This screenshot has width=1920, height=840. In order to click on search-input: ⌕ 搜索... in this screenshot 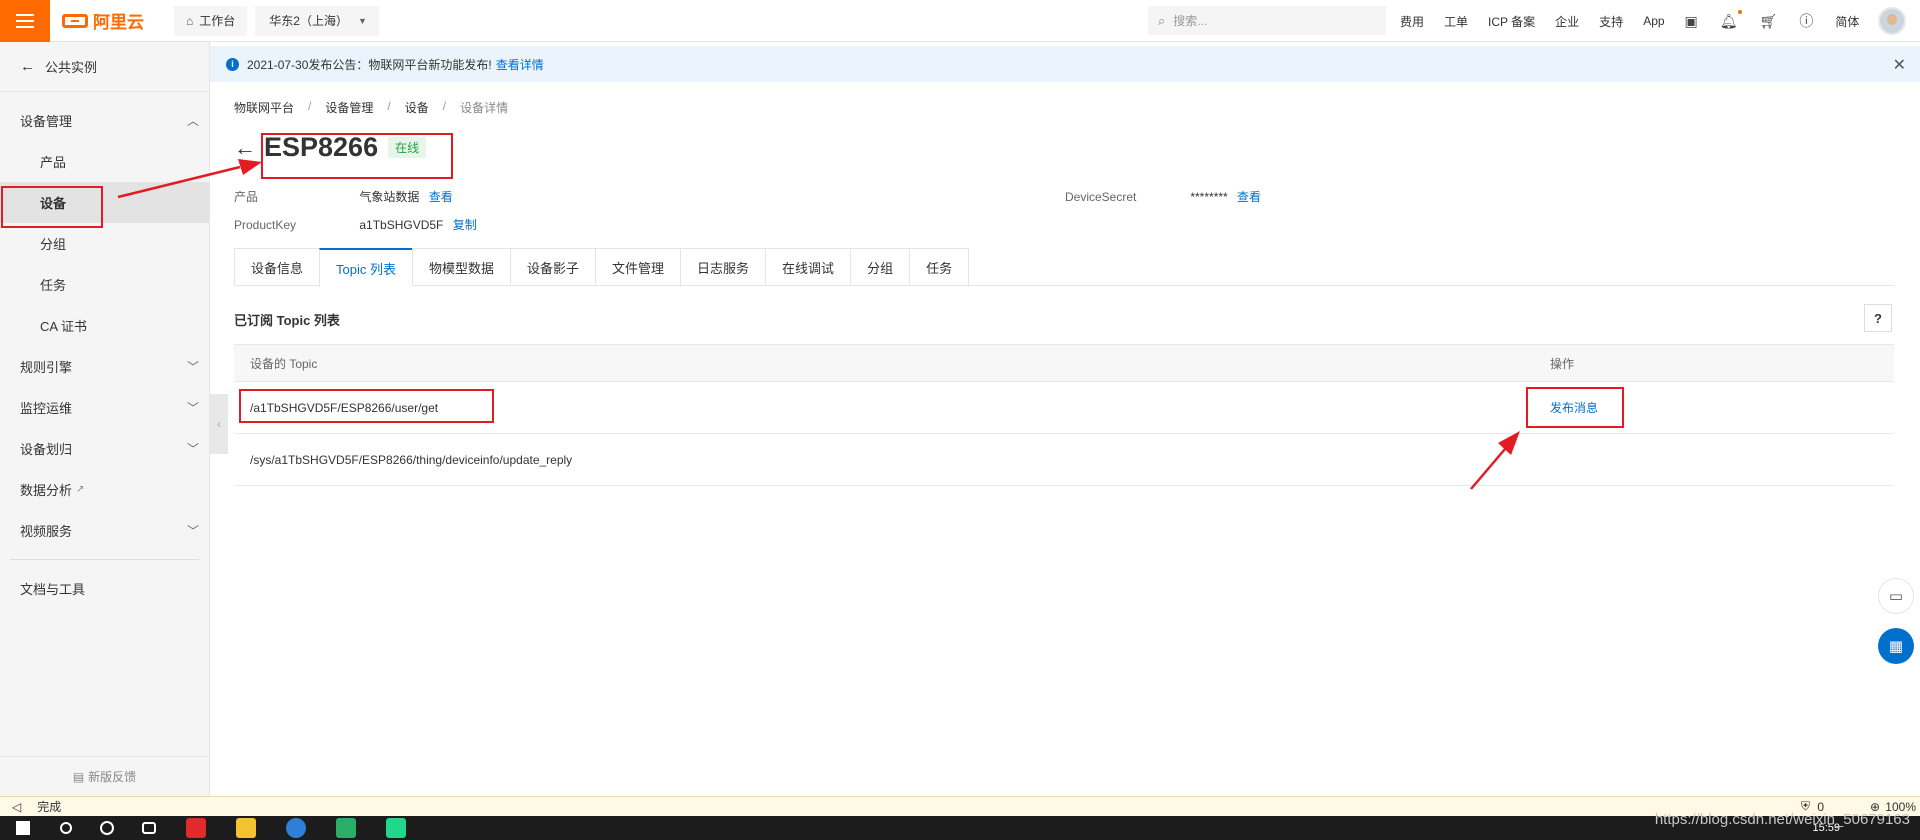, I will do `click(1267, 20)`.